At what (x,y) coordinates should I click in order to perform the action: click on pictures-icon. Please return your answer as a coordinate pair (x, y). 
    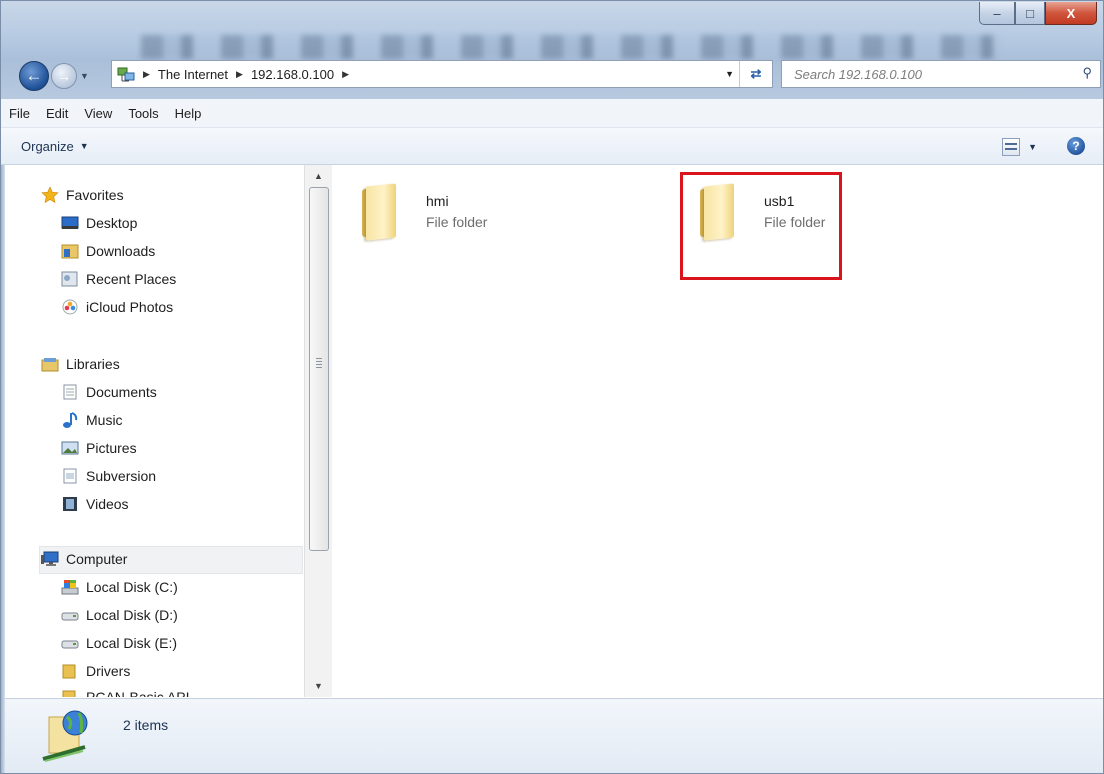
    Looking at the image, I should click on (70, 448).